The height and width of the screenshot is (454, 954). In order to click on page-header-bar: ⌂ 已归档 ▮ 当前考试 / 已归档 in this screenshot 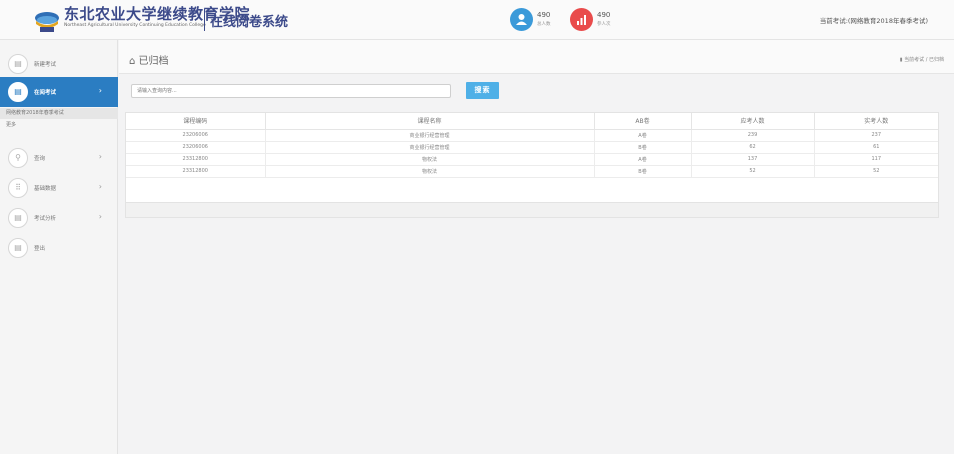, I will do `click(536, 57)`.